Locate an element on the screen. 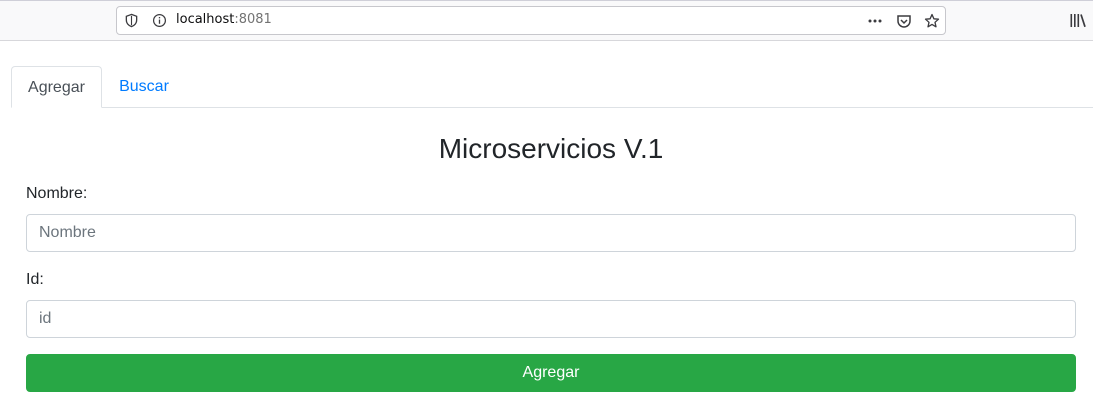  library-icon is located at coordinates (1078, 21).